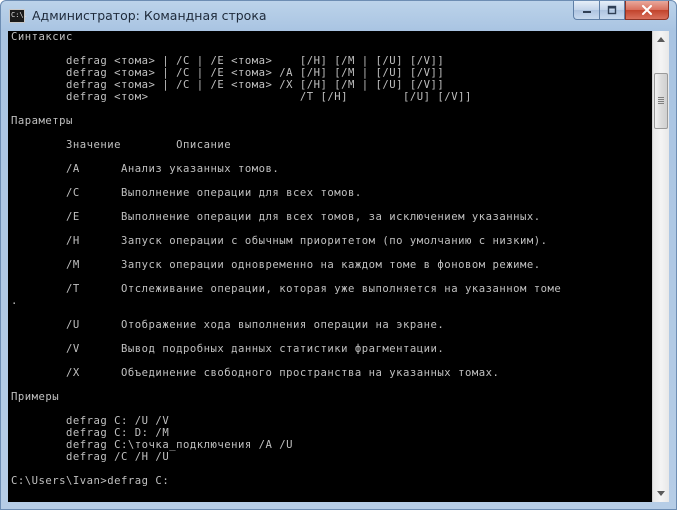  I want to click on scroll-thumb, so click(661, 101).